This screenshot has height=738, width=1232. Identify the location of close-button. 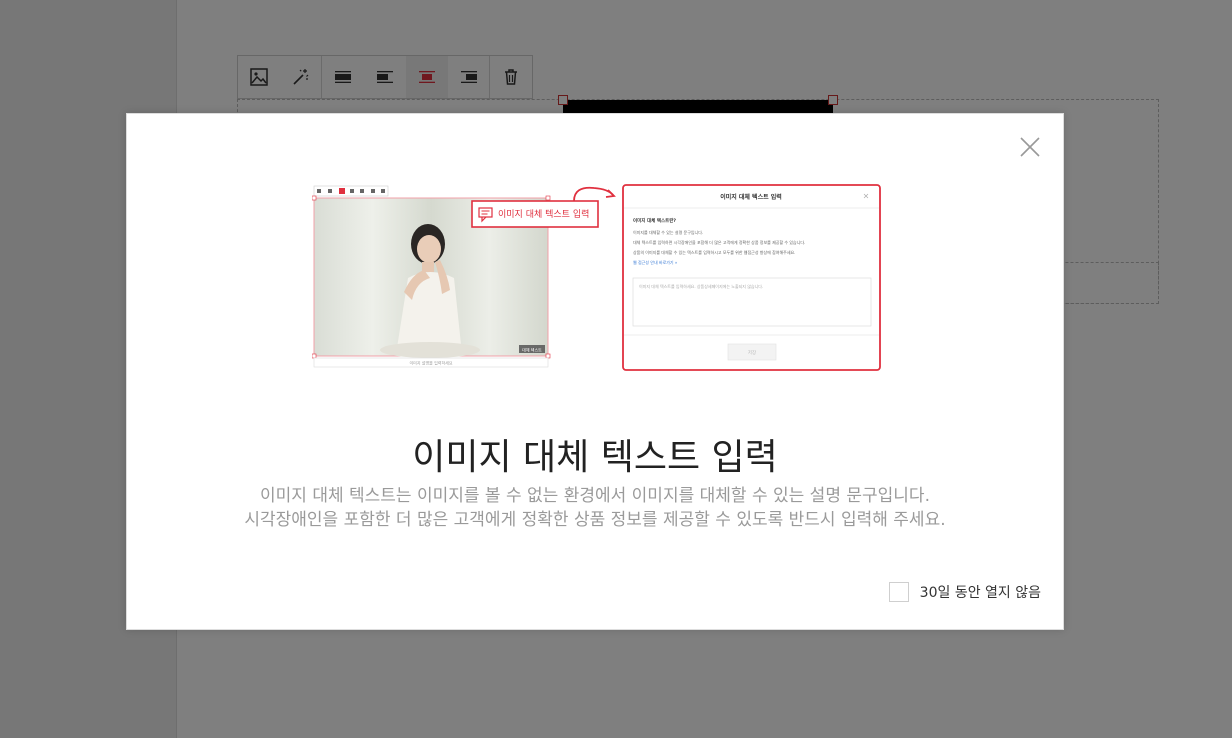
(1030, 147).